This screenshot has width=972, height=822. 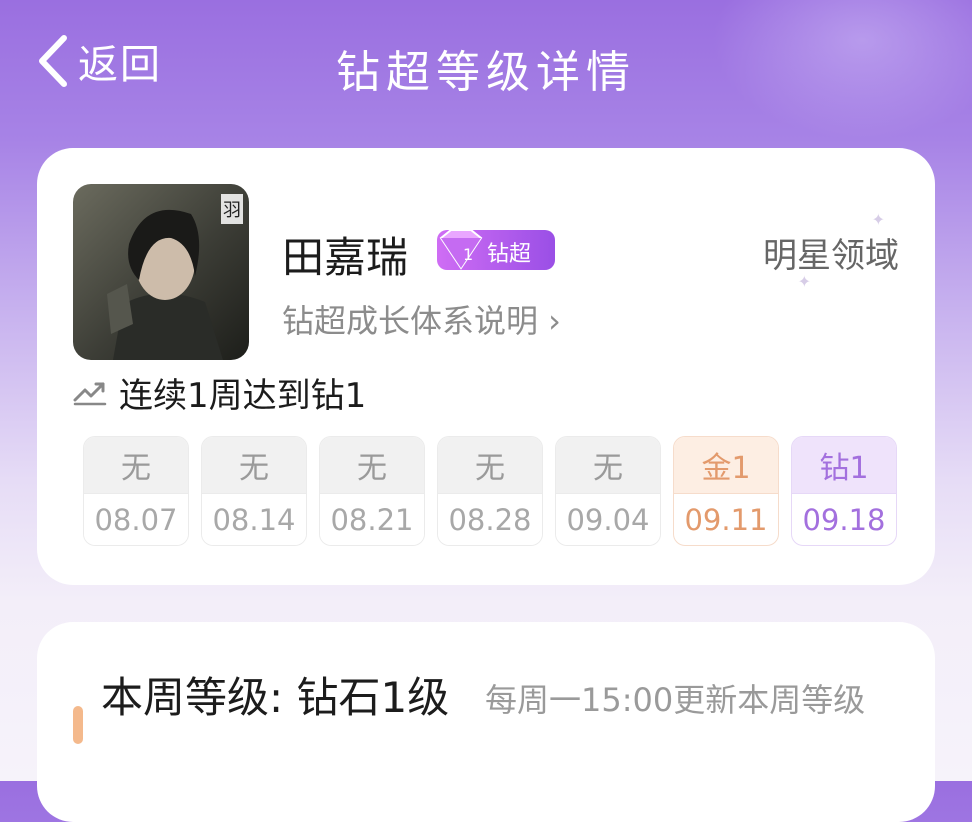 I want to click on week-cell: 无 08.07, so click(x=136, y=491).